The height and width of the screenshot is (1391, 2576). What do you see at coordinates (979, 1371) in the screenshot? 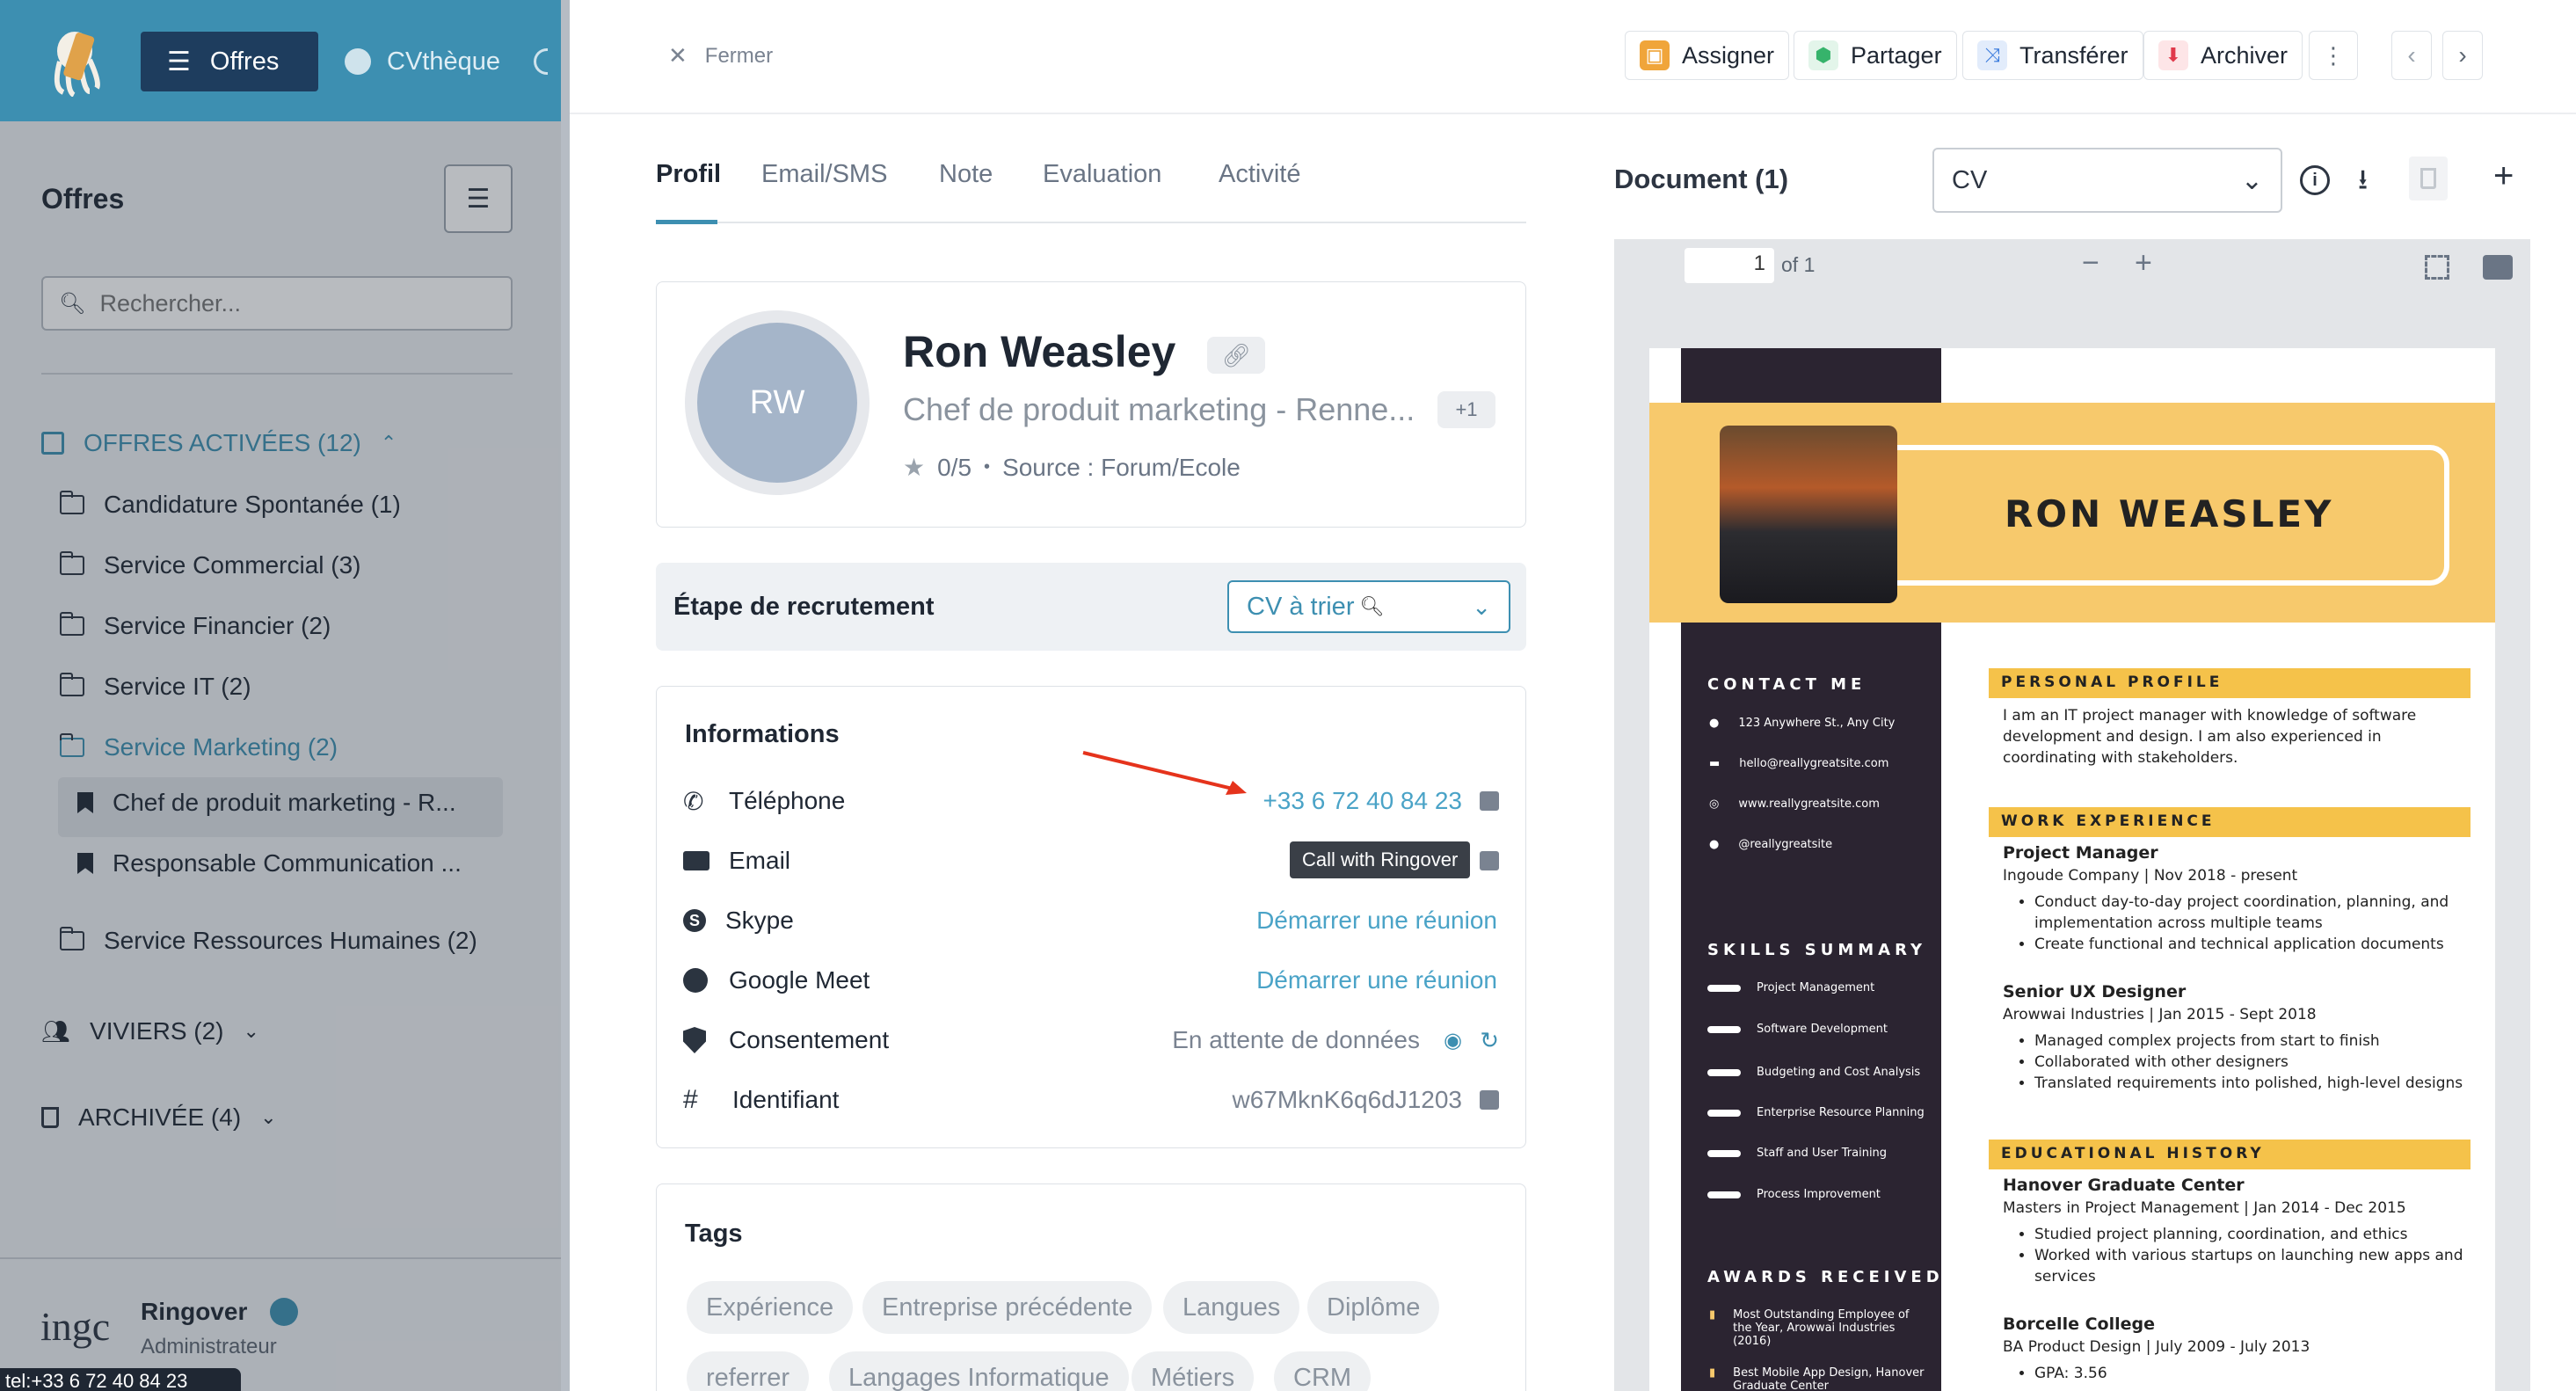
I see `tag-chip: Langages Informatique` at bounding box center [979, 1371].